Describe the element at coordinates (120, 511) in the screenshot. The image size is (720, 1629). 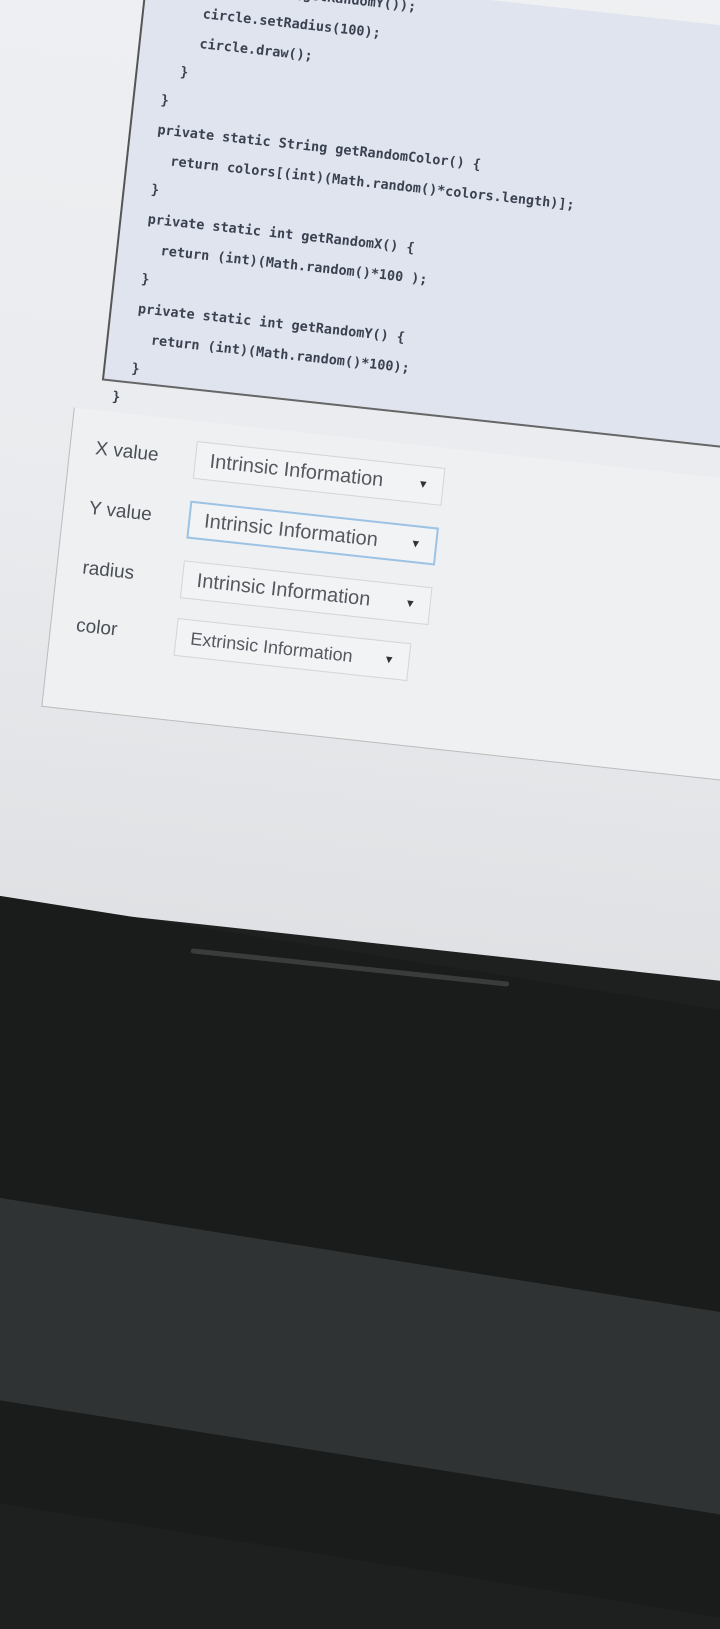
I see `field-label: Y value` at that location.